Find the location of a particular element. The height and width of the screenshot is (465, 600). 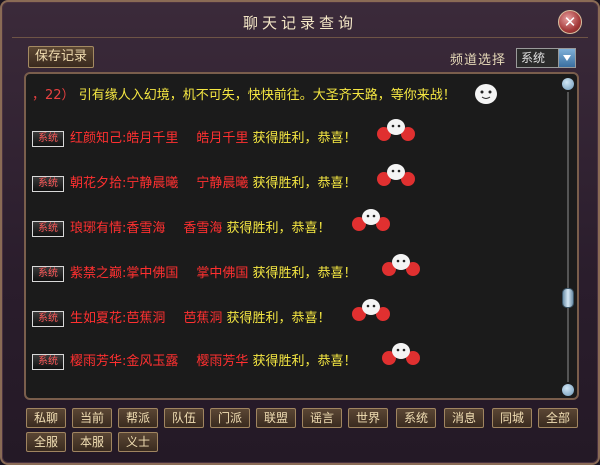

player-name: 樱雨芳华:金风玉露 is located at coordinates (124, 361).